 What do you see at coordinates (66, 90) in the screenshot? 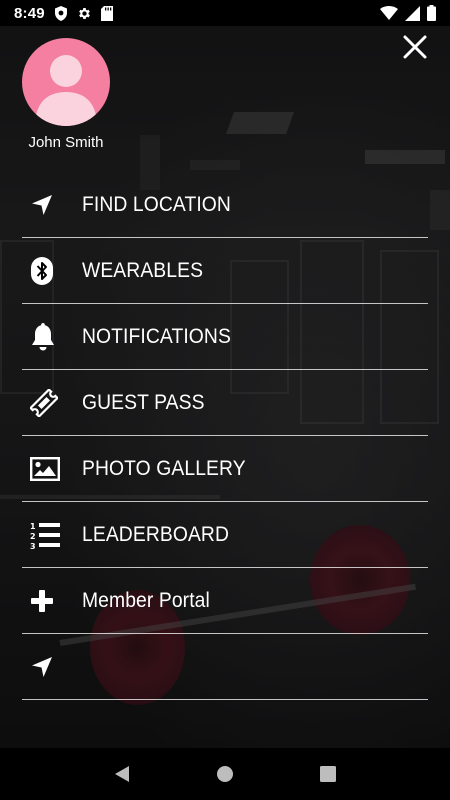
I see `user-avatar-icon` at bounding box center [66, 90].